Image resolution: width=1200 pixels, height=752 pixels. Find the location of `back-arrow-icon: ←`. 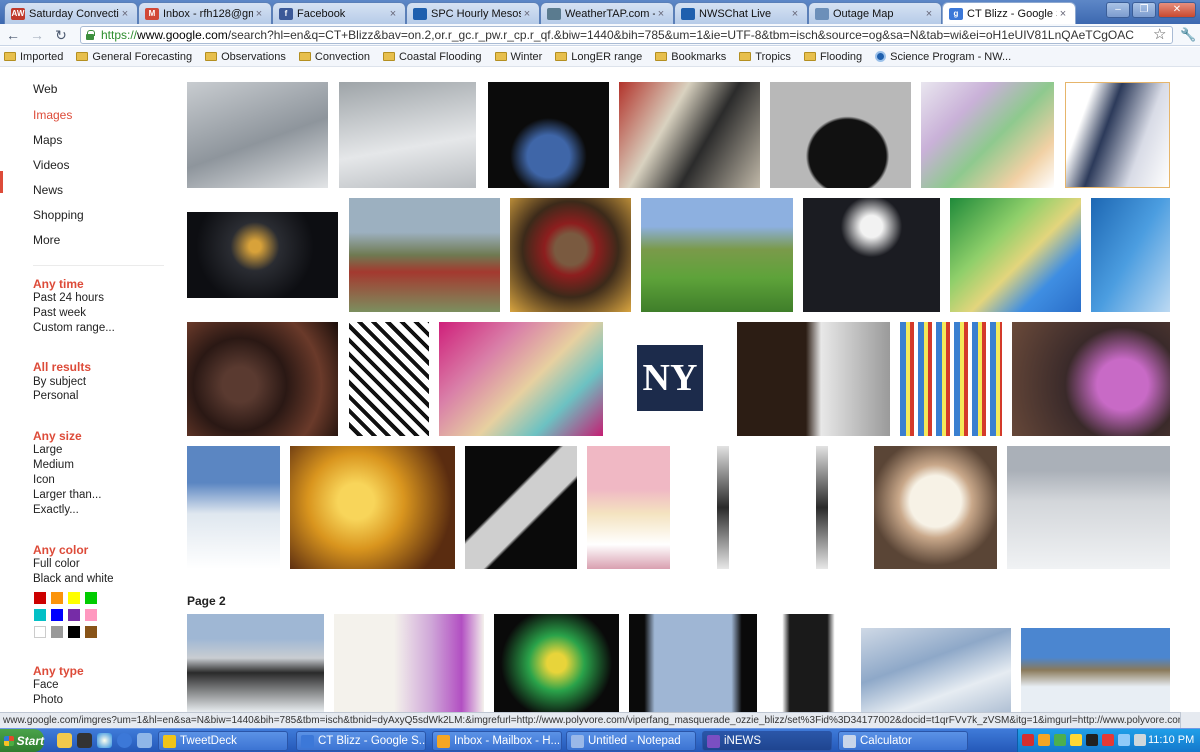

back-arrow-icon: ← is located at coordinates (13, 35).